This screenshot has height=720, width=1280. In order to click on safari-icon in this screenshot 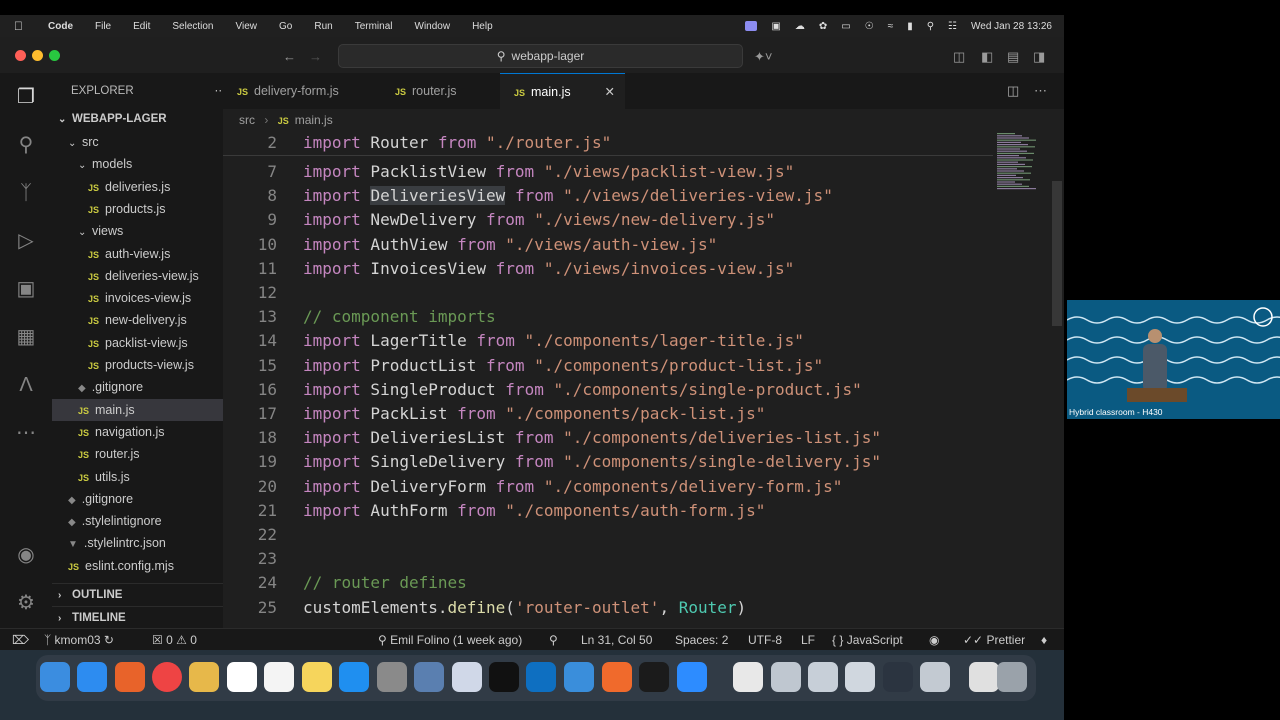, I will do `click(92, 677)`.